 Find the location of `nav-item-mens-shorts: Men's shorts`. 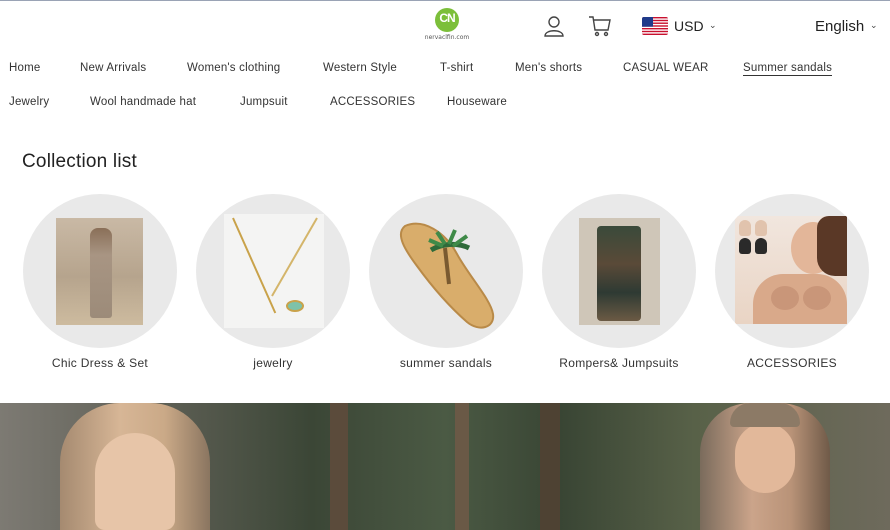

nav-item-mens-shorts: Men's shorts is located at coordinates (548, 68).